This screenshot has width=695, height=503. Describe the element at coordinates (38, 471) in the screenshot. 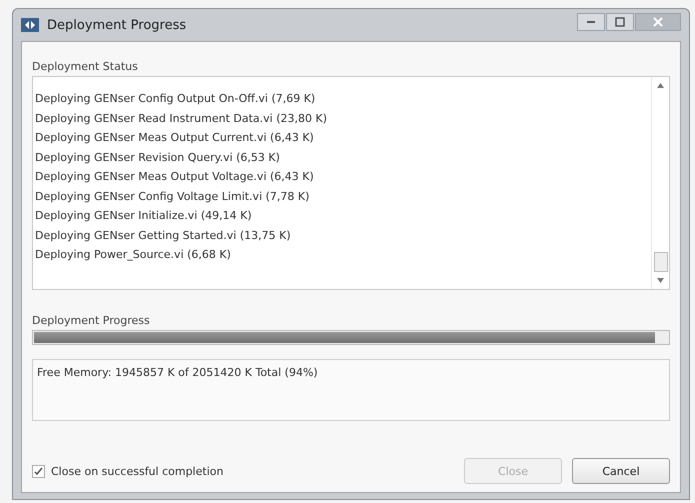

I see `checkbox` at that location.